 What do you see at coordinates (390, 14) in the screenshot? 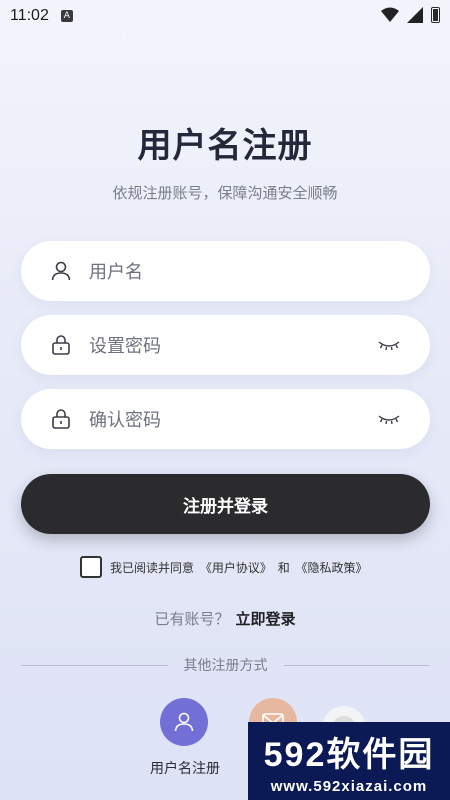
I see `wifi-icon` at bounding box center [390, 14].